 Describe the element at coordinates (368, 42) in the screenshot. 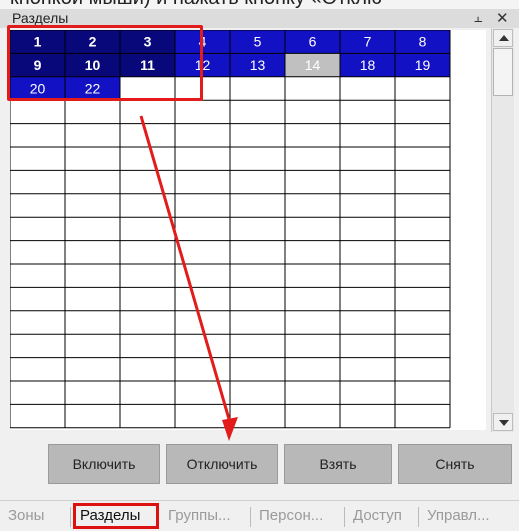

I see `partition-label-7: 7` at that location.